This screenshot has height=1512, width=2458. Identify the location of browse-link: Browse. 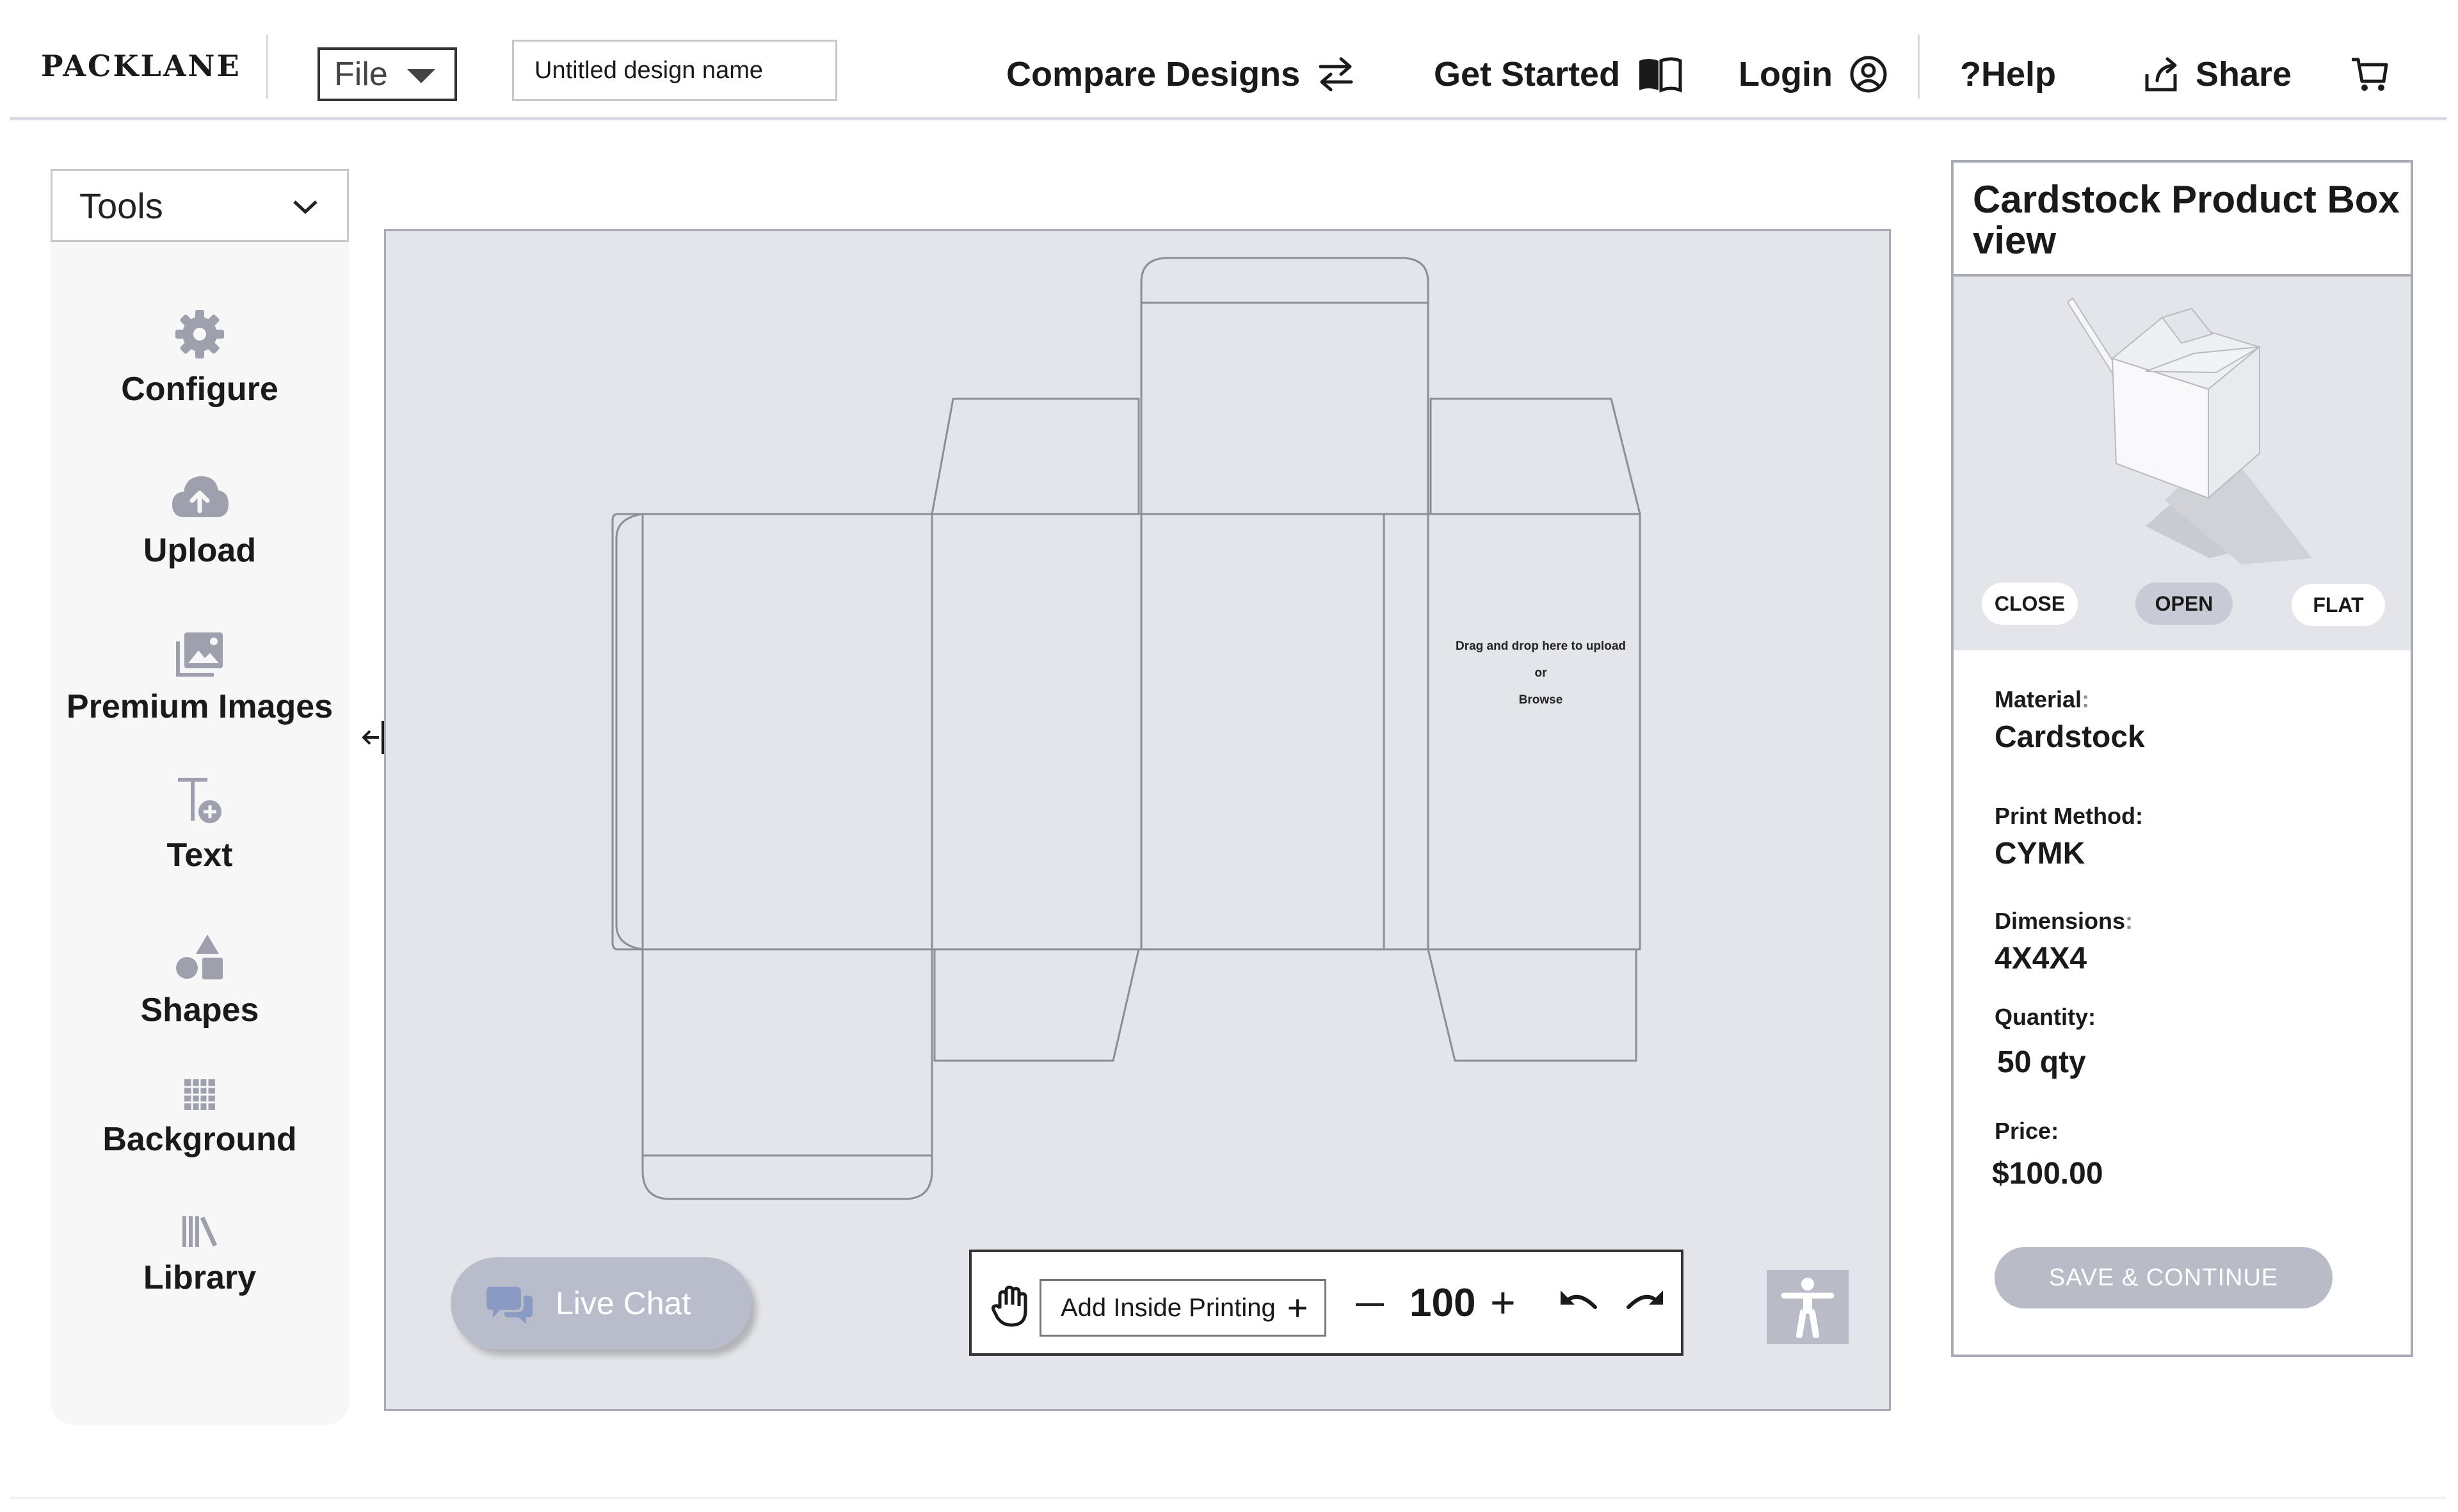
(1541, 700).